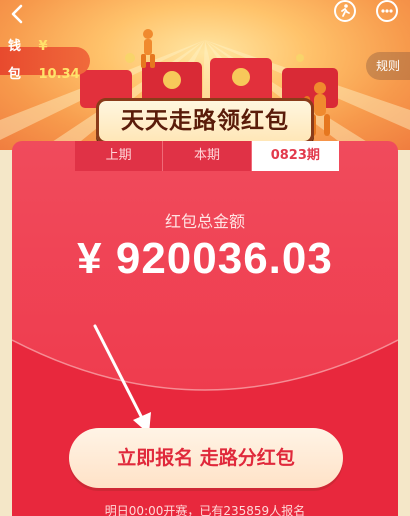 Image resolution: width=410 pixels, height=516 pixels. I want to click on pool-total-amount: ¥ 920036.03, so click(205, 258).